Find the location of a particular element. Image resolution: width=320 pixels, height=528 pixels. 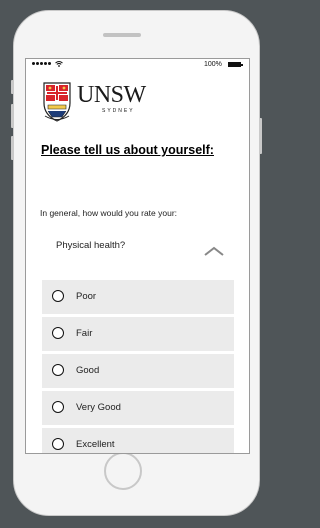

battery-percent: 100% is located at coordinates (213, 64).